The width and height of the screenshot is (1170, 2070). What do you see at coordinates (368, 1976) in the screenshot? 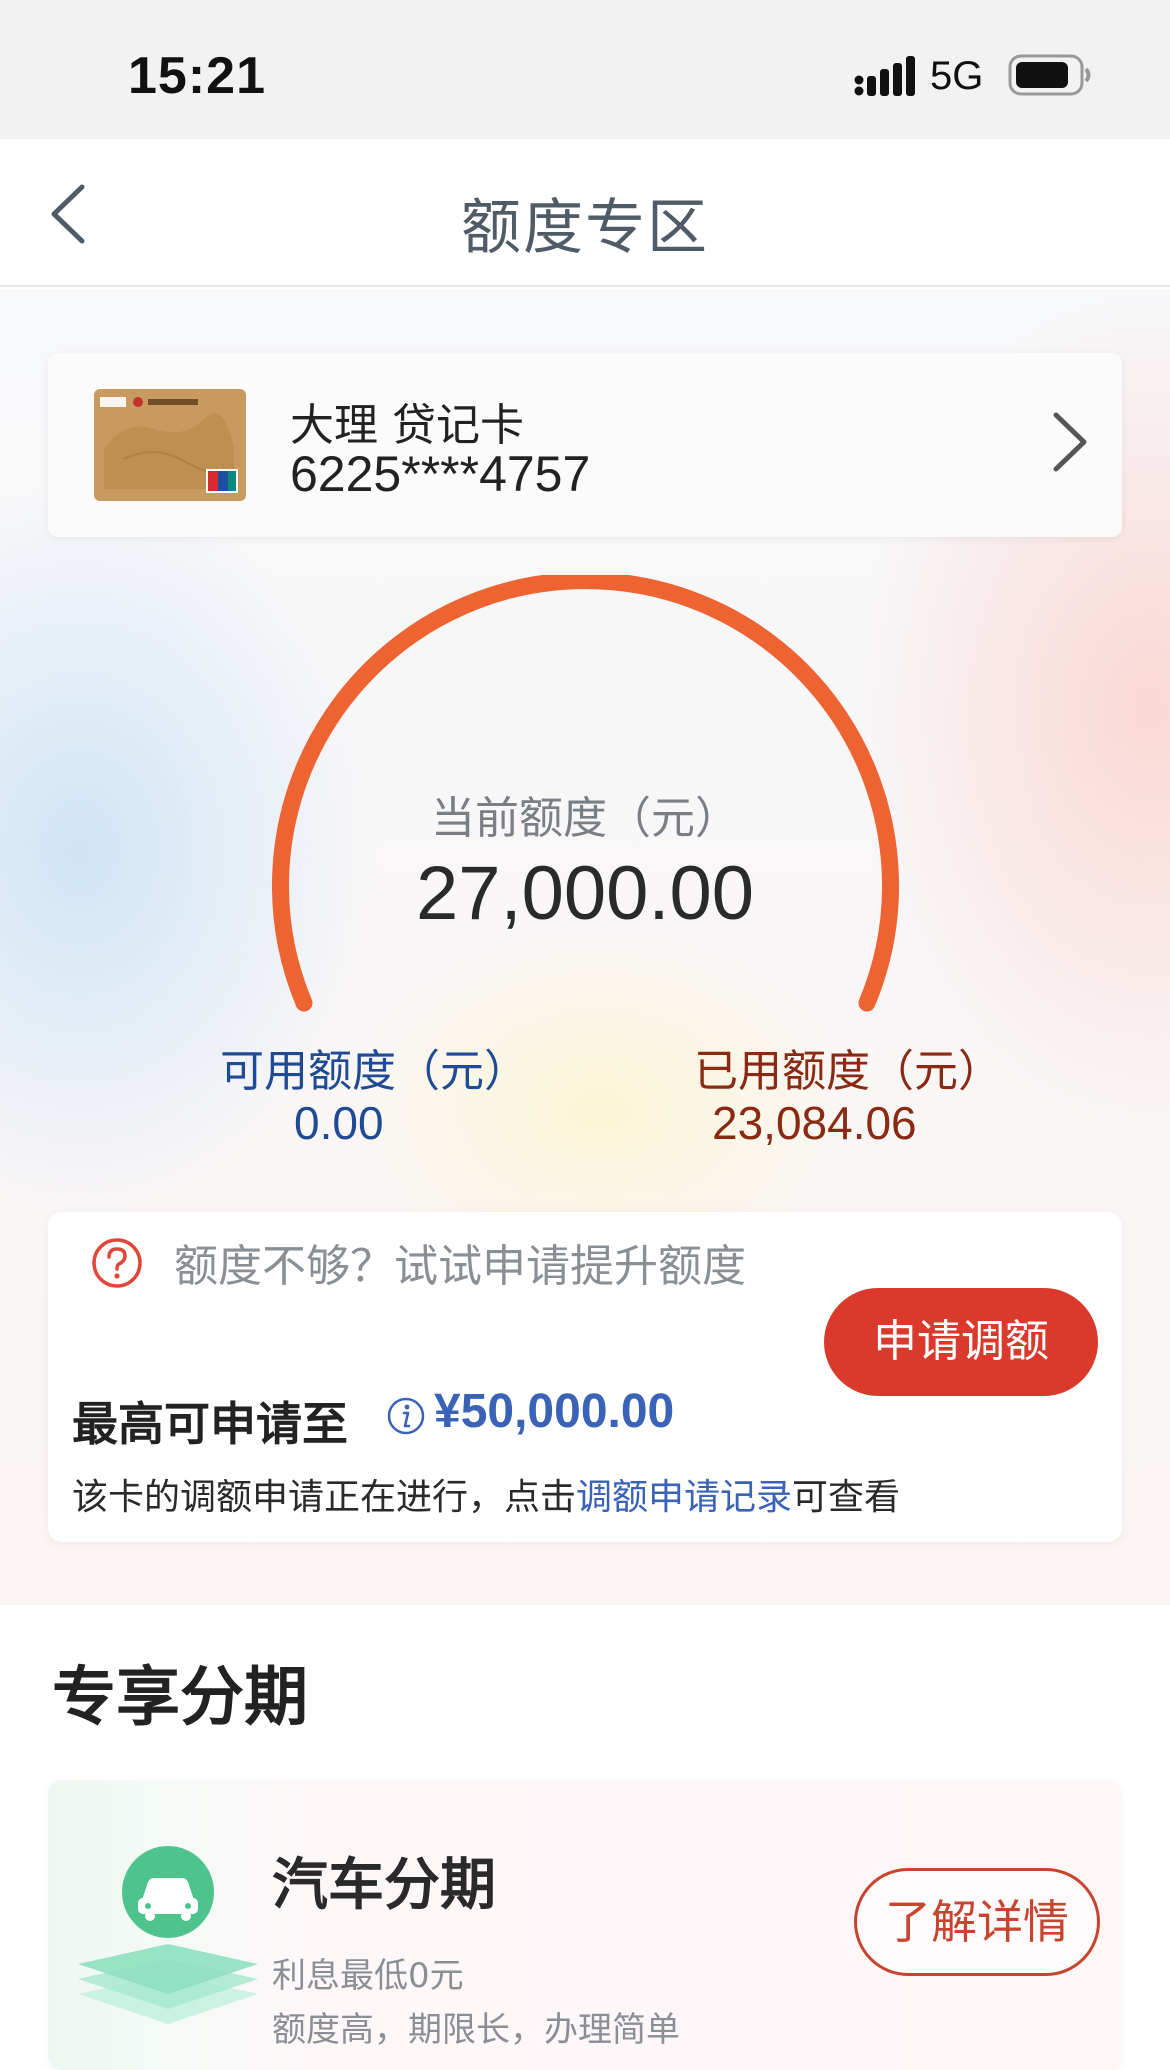
I see `installment-desc-1: 利息最低0元` at bounding box center [368, 1976].